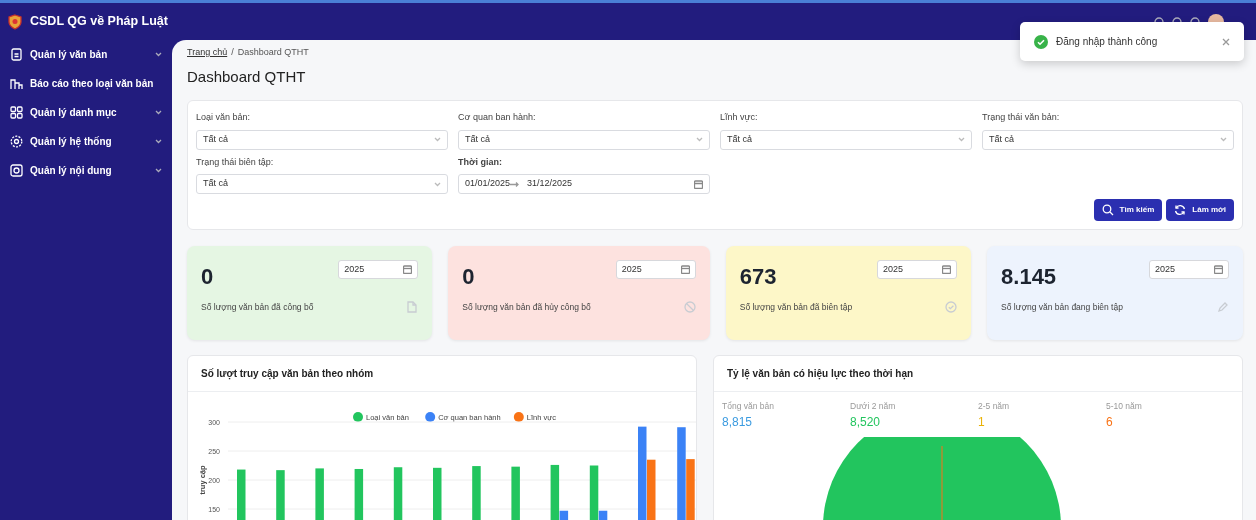 The height and width of the screenshot is (520, 1256). What do you see at coordinates (978, 374) in the screenshot?
I see `chart-title: Tỷ lệ văn bản có hiệu lực theo thời hạn` at bounding box center [978, 374].